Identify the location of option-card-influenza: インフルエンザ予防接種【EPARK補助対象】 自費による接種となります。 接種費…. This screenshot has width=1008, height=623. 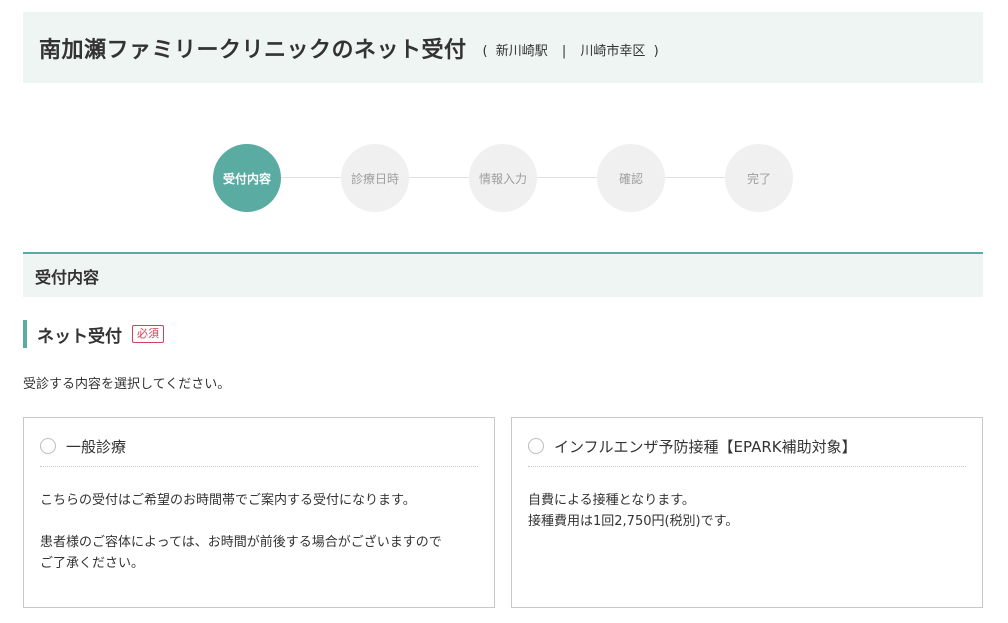
(747, 512).